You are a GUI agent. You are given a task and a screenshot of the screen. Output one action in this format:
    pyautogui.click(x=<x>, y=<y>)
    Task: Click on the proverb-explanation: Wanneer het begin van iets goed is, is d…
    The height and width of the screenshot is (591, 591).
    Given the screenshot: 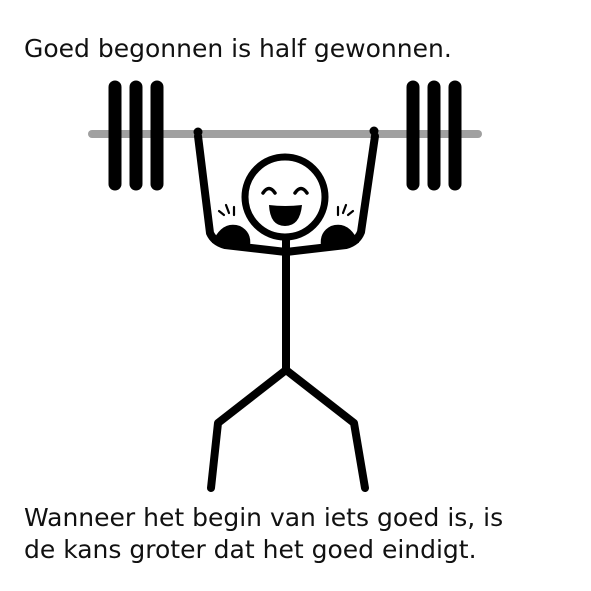 What is the action you would take?
    pyautogui.click(x=304, y=534)
    